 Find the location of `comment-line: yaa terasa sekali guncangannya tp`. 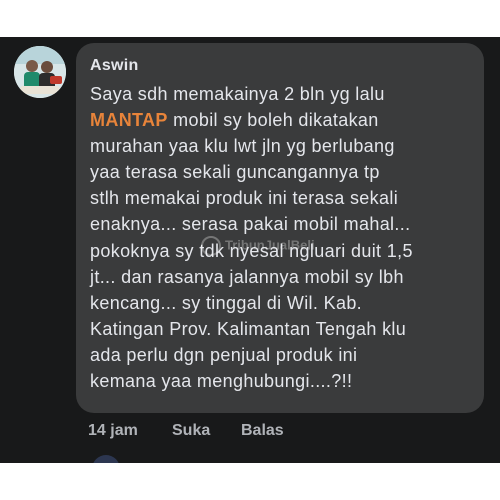

comment-line: yaa terasa sekali guncangannya tp is located at coordinates (235, 172).